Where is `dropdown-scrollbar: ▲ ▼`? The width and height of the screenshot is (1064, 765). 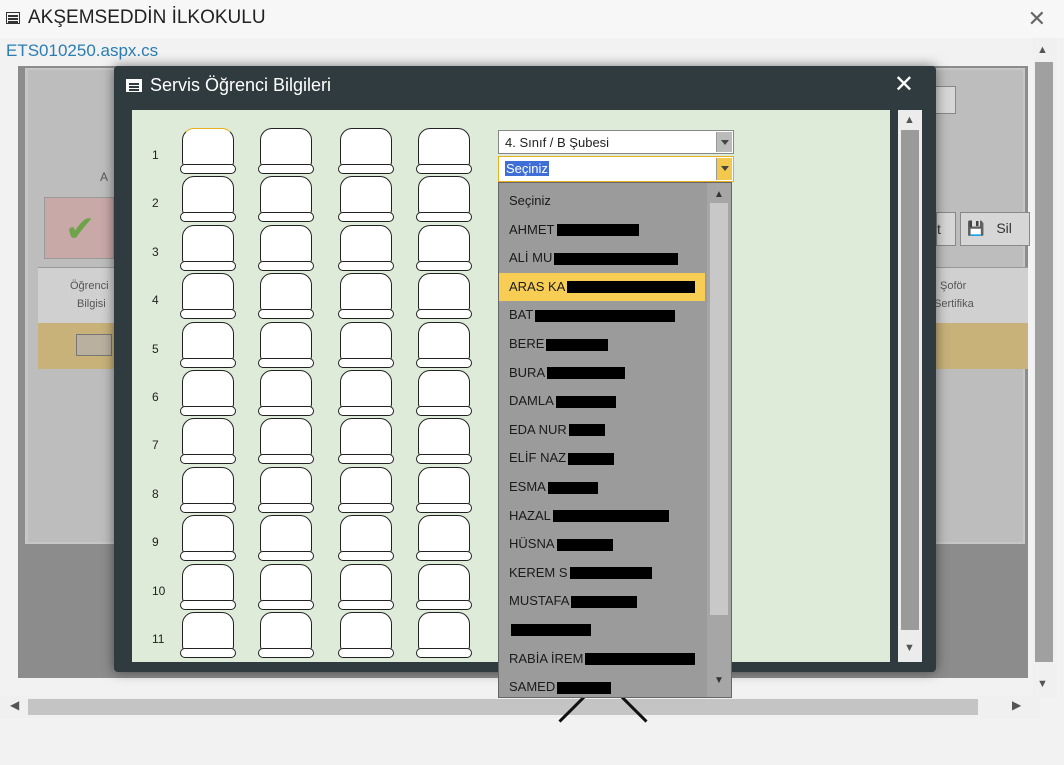 dropdown-scrollbar: ▲ ▼ is located at coordinates (719, 440).